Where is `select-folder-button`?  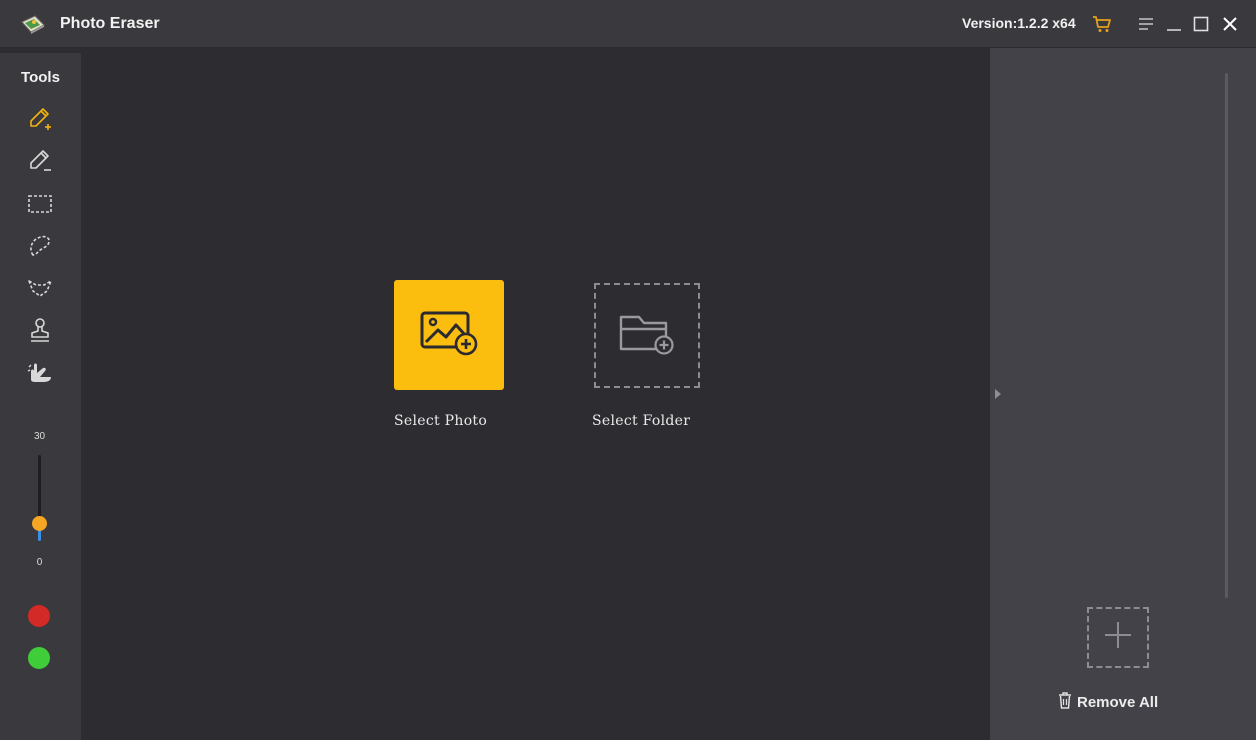
select-folder-button is located at coordinates (647, 335).